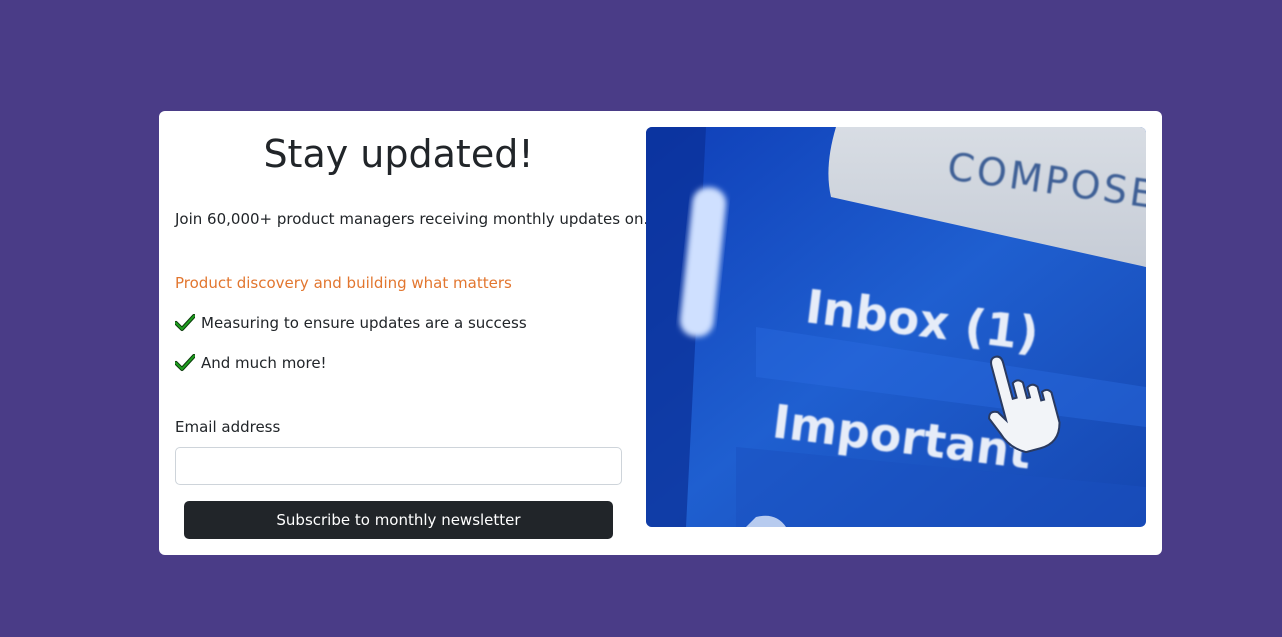  Describe the element at coordinates (398, 466) in the screenshot. I see `email-field` at that location.